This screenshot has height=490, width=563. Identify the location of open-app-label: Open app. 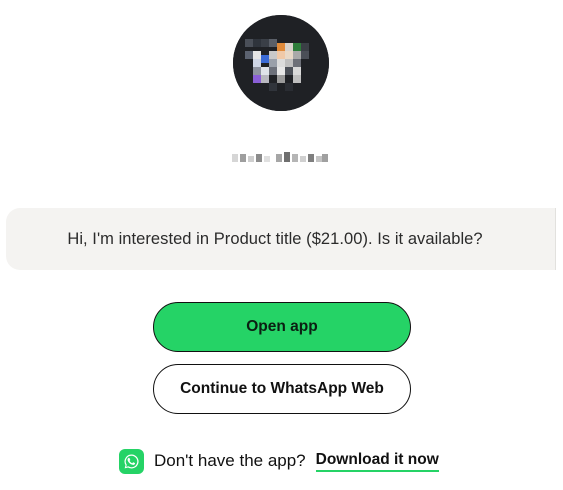
(282, 326).